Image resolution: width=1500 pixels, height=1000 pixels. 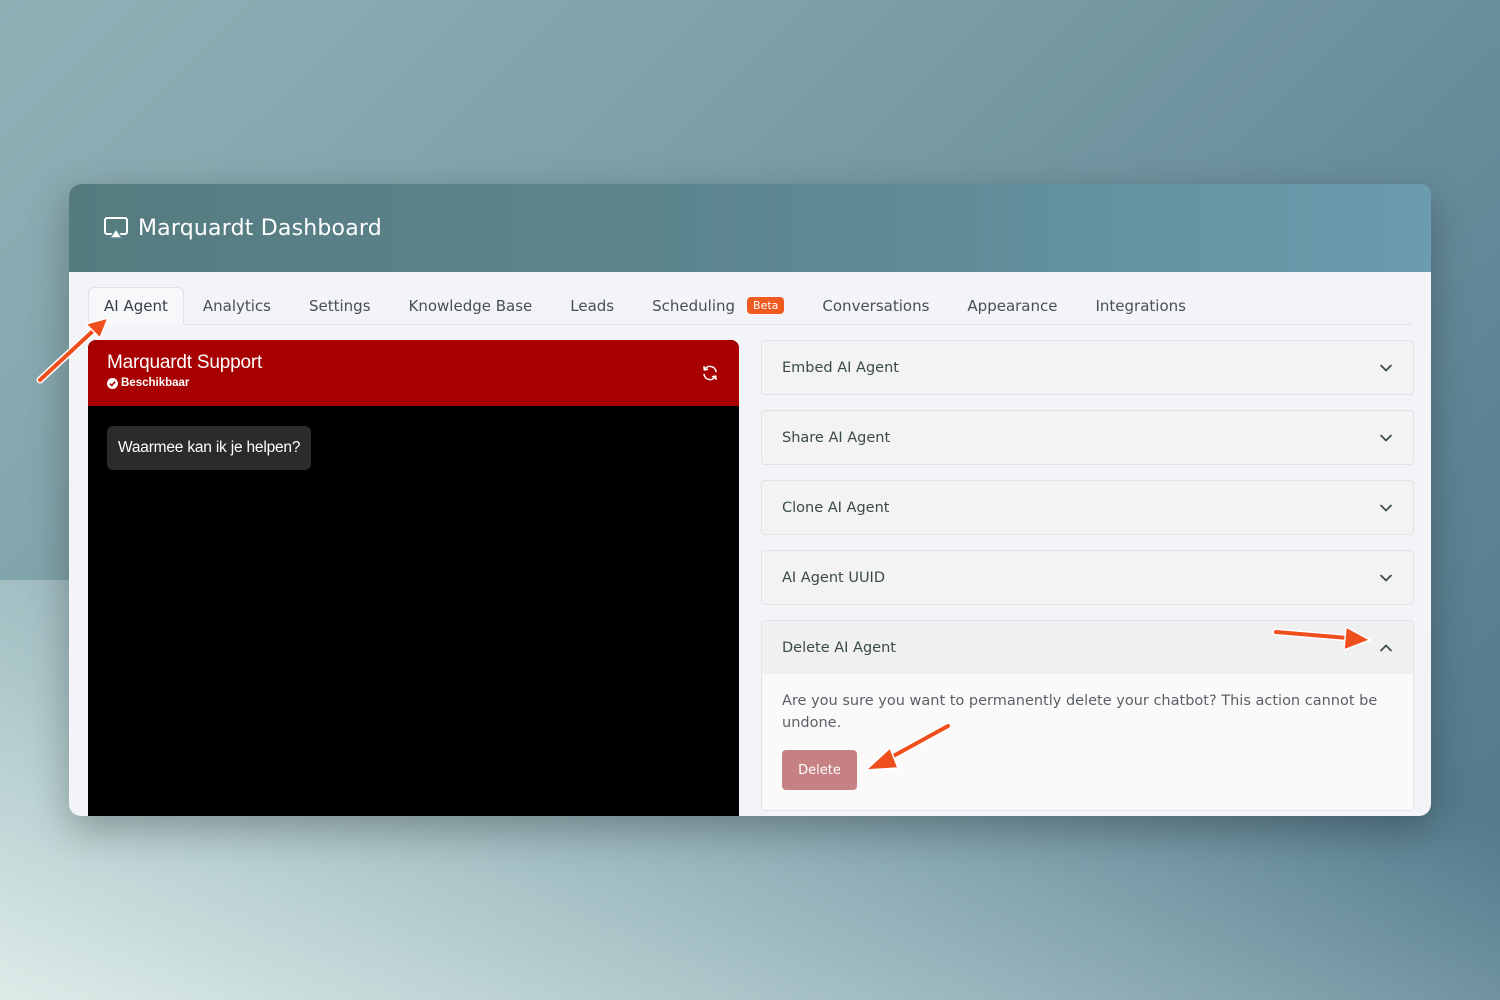 What do you see at coordinates (836, 437) in the screenshot?
I see `accordion-share-label: Share AI Agent` at bounding box center [836, 437].